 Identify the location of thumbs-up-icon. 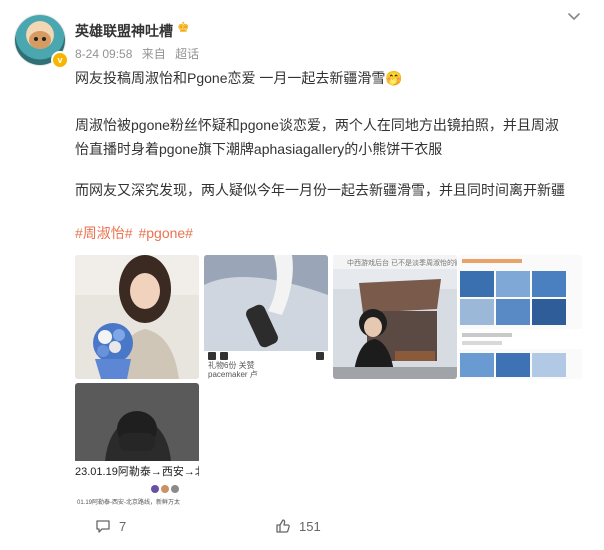
(283, 526).